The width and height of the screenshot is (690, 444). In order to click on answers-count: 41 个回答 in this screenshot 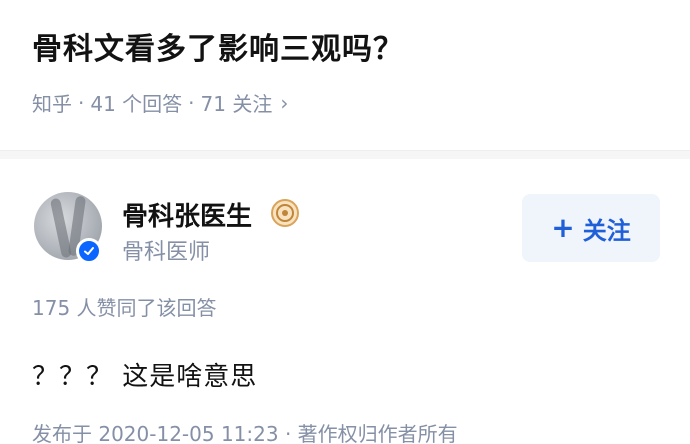, I will do `click(136, 104)`.